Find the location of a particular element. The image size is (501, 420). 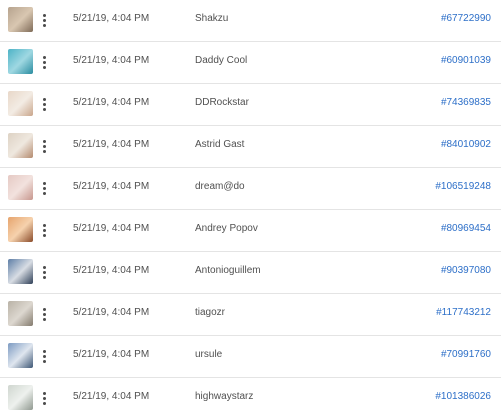

list-item: 5/21/19, 4:04 PM ursule #70991760 is located at coordinates (250, 357).